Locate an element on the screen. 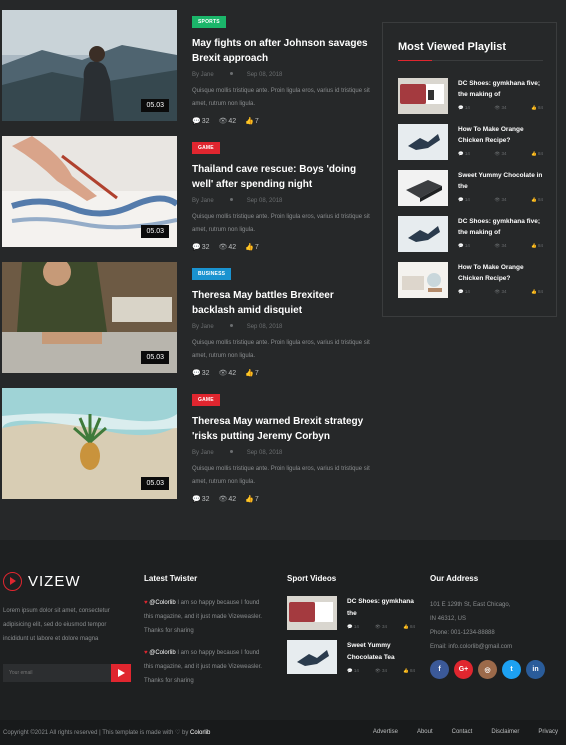  video-title: DC Shoes: gymkhana the is located at coordinates (382, 608).